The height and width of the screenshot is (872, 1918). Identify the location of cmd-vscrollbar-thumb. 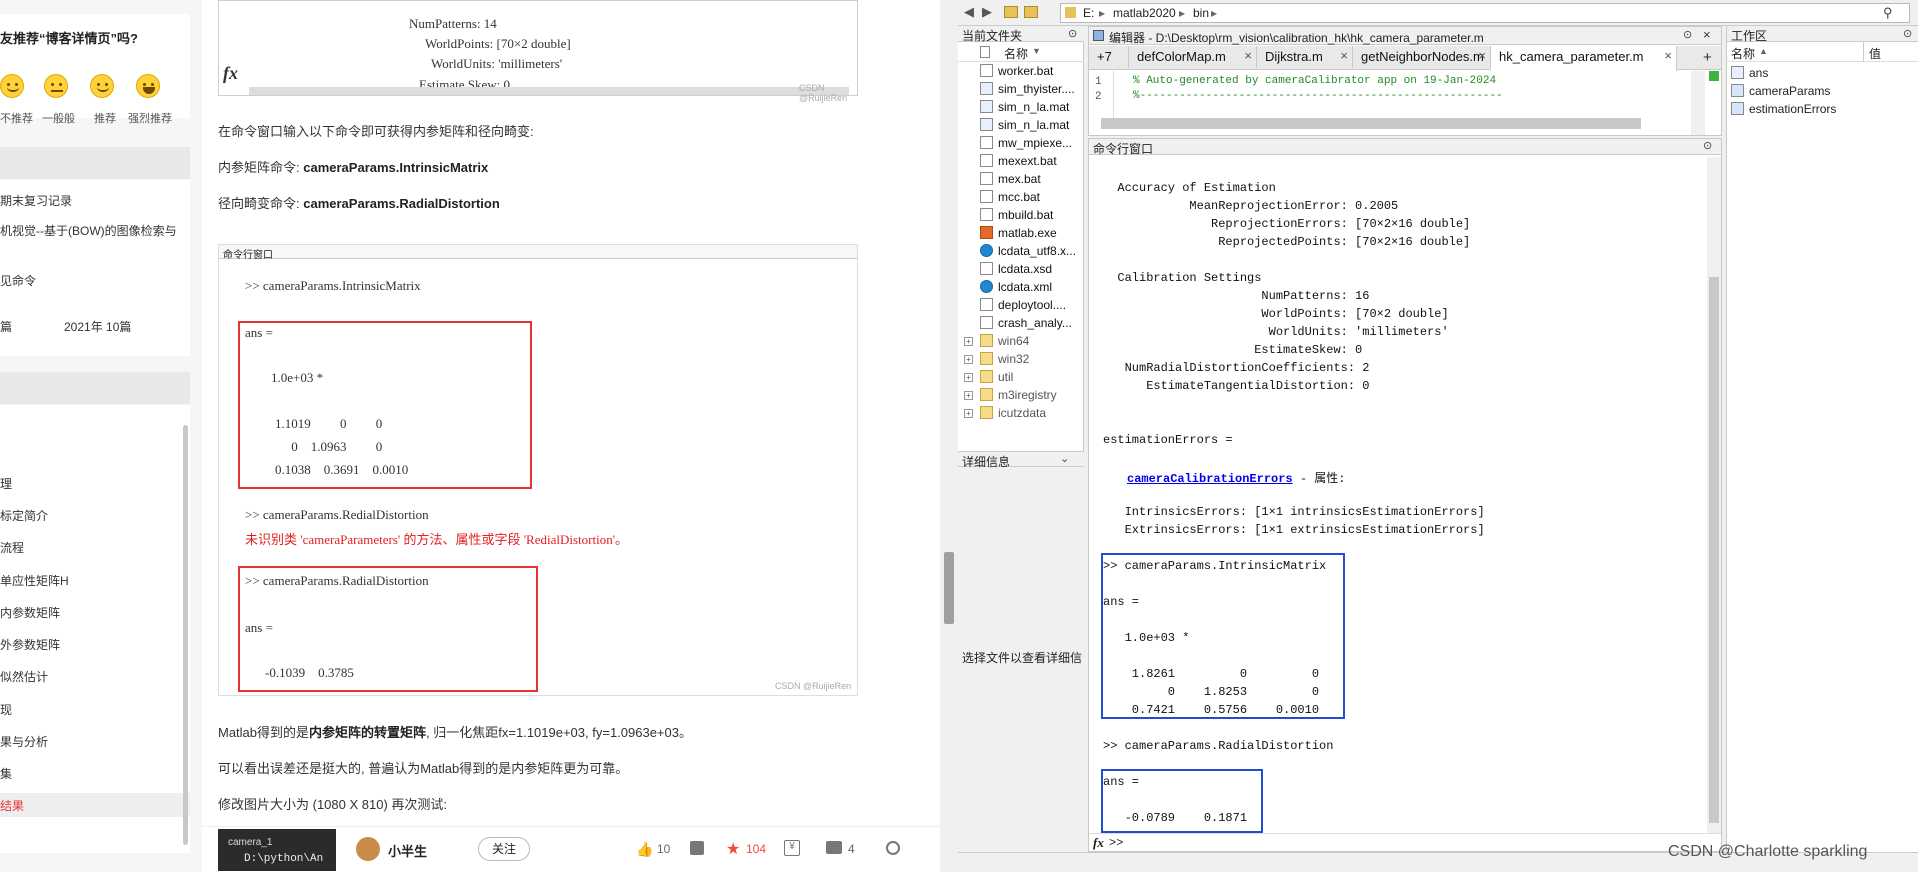
(1714, 550).